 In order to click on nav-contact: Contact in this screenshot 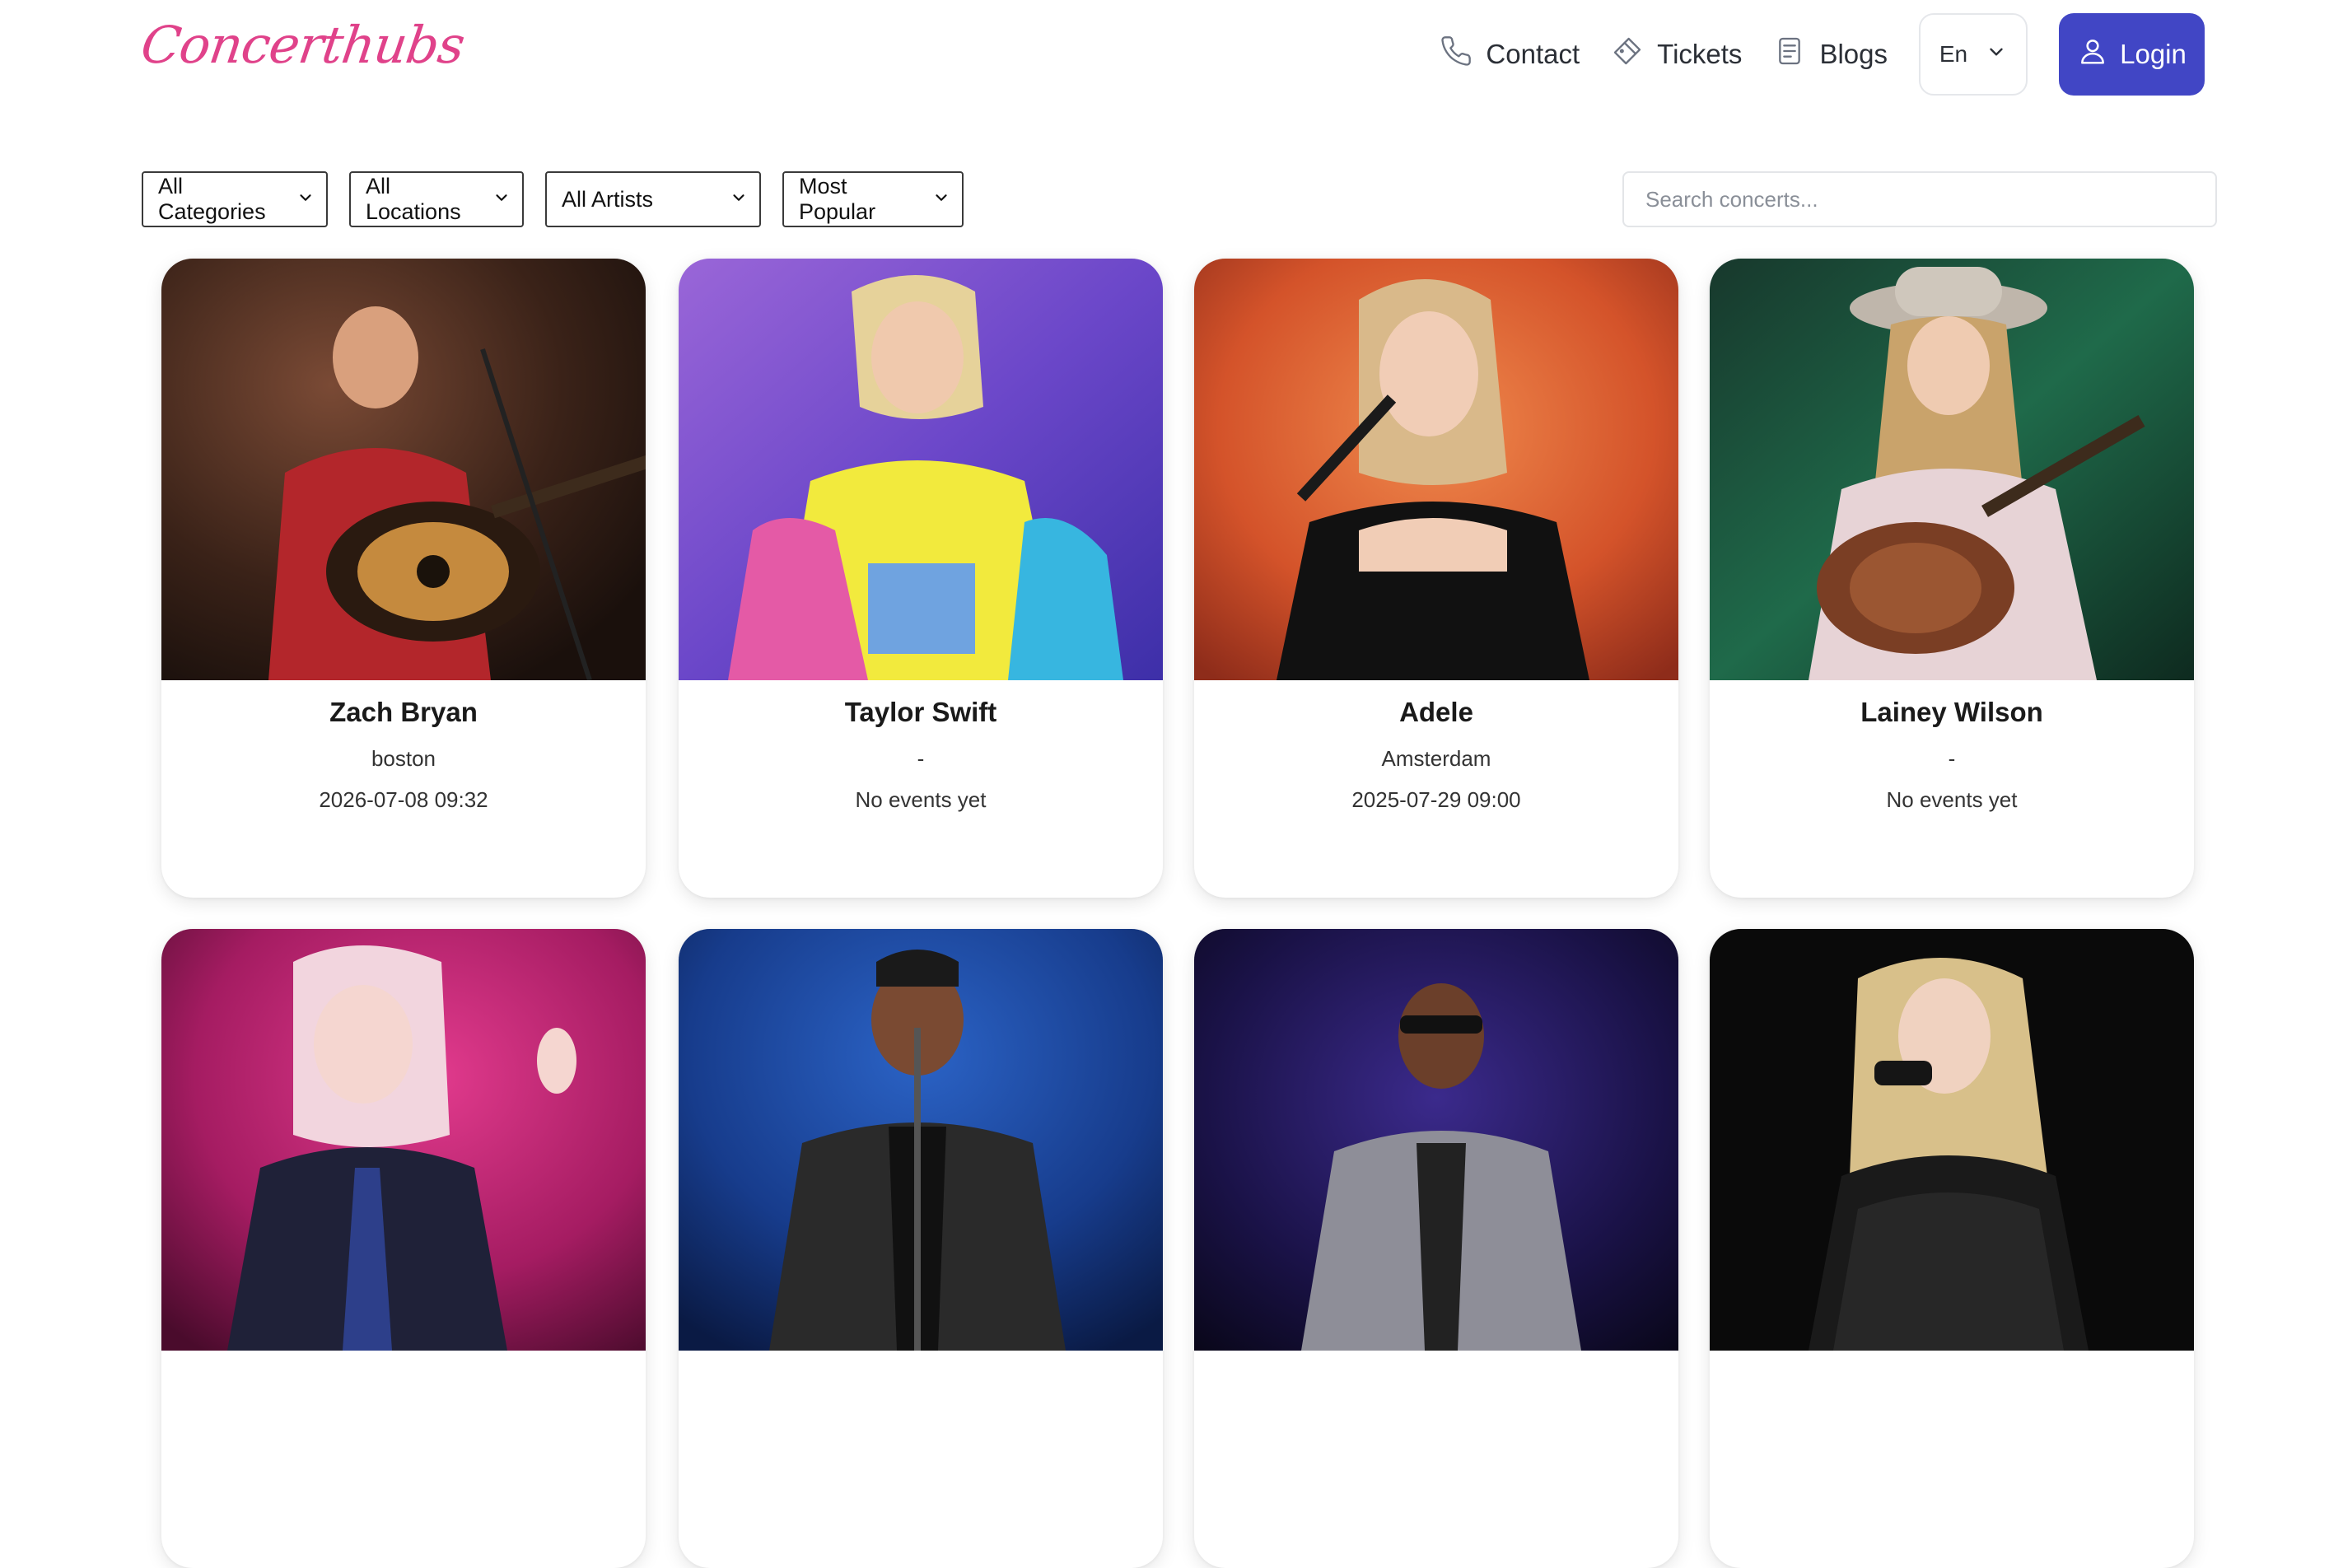, I will do `click(1510, 54)`.